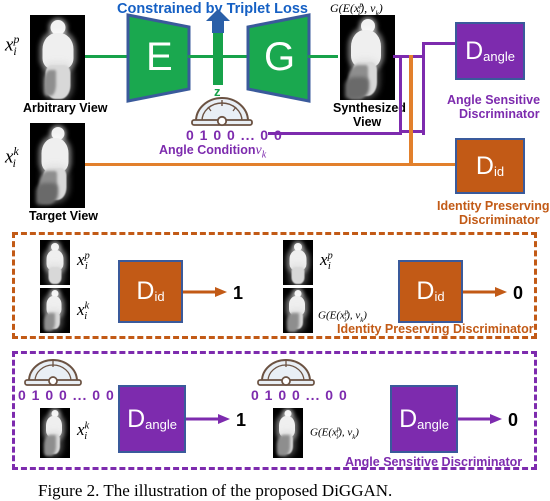  What do you see at coordinates (299, 395) in the screenshot?
I see `panel-angle-right-bits: 0 1 0 0 ... 0 0` at bounding box center [299, 395].